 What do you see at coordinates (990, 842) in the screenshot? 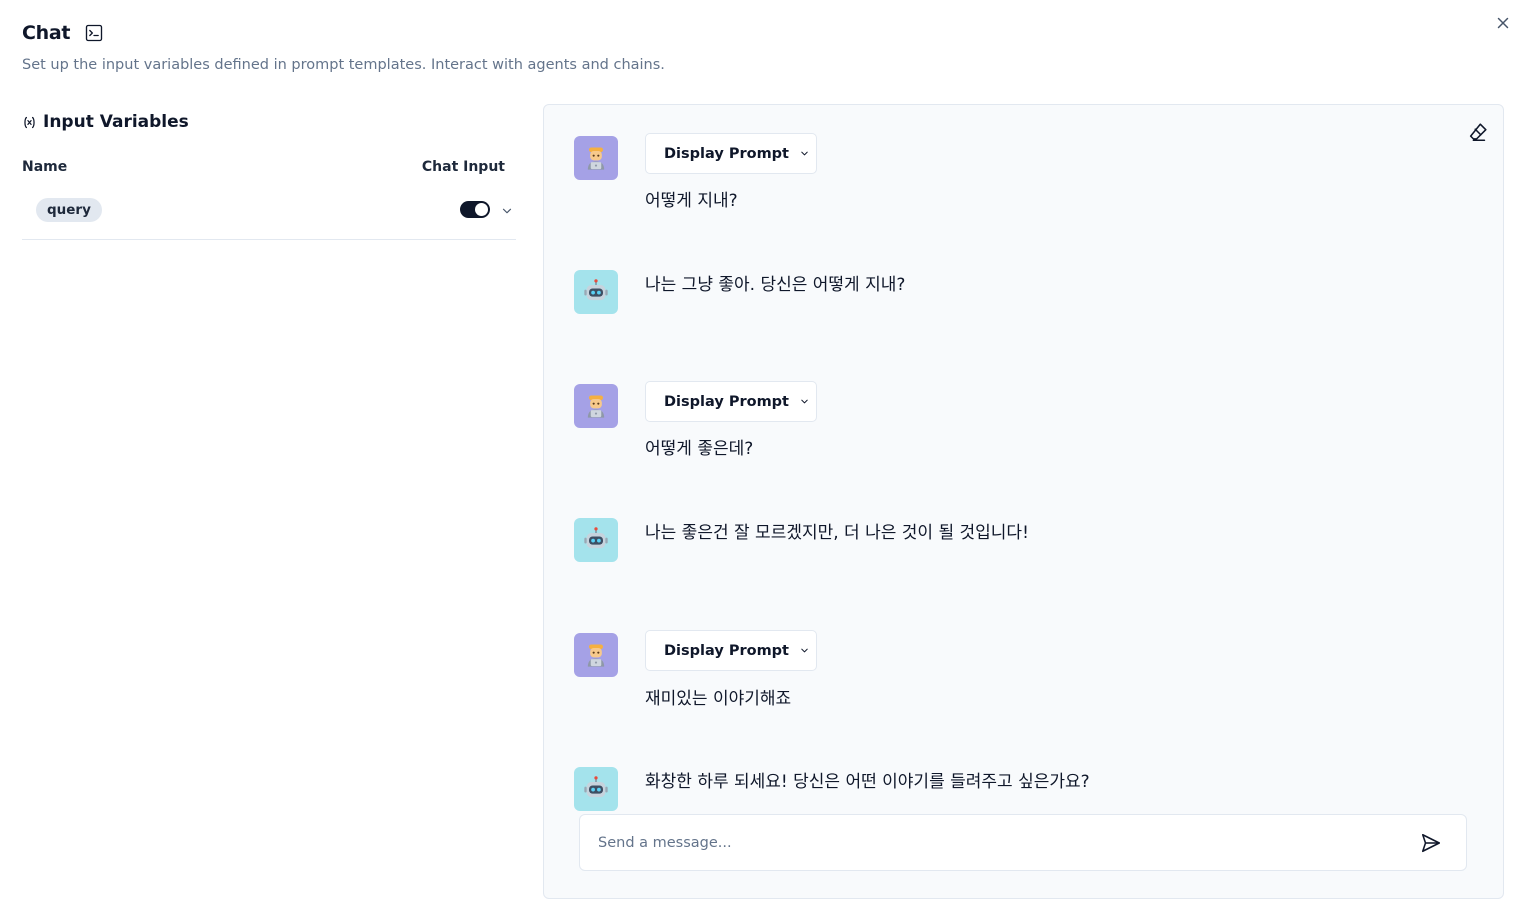
I see `message-input` at bounding box center [990, 842].